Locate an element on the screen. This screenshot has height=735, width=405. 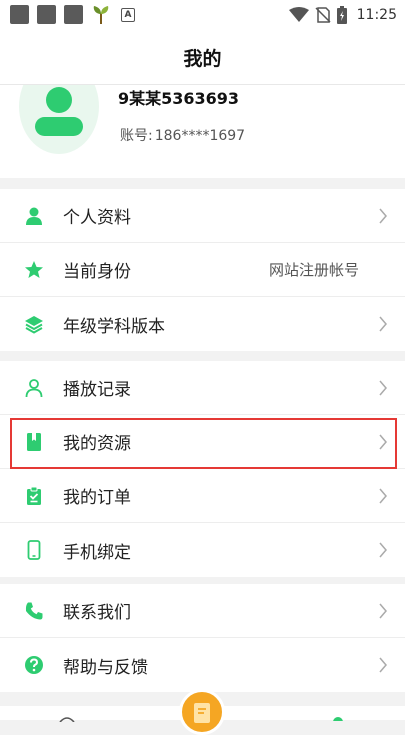
profile-card: 9某某5363693 账号: 186****1697 is located at coordinates (202, 131).